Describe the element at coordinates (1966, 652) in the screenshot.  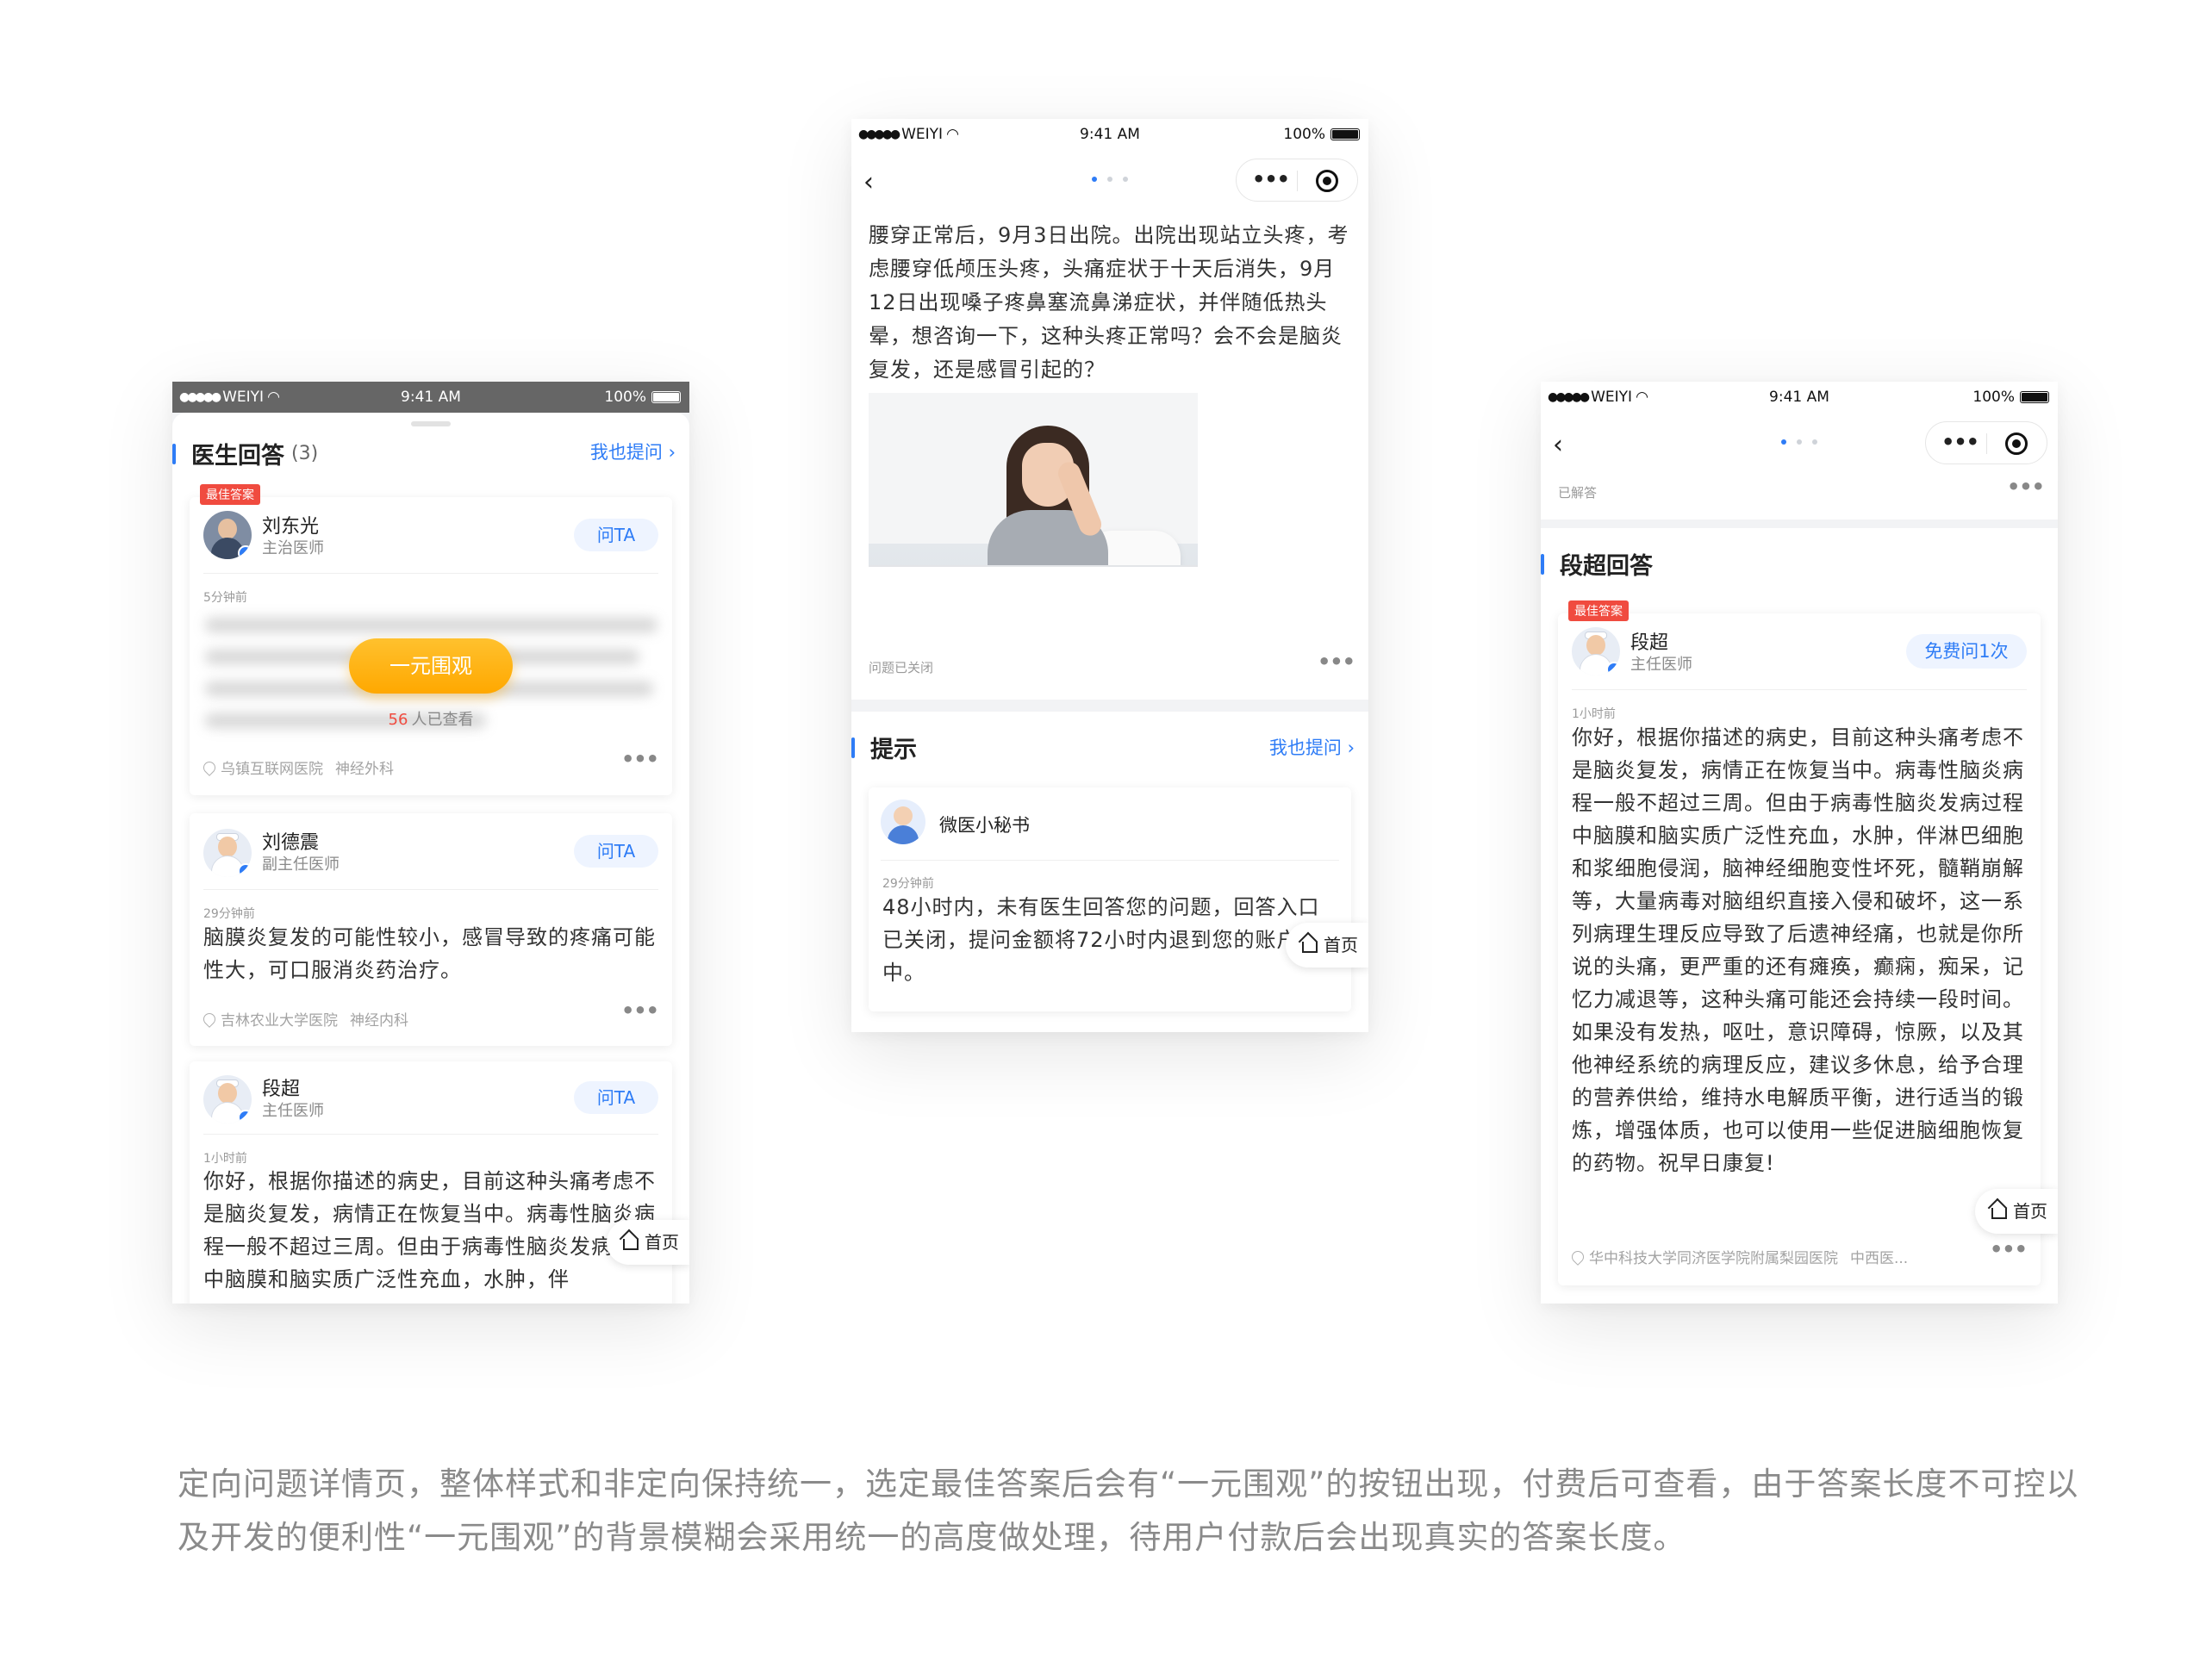
I see `free-ask-button: 免费问1次` at that location.